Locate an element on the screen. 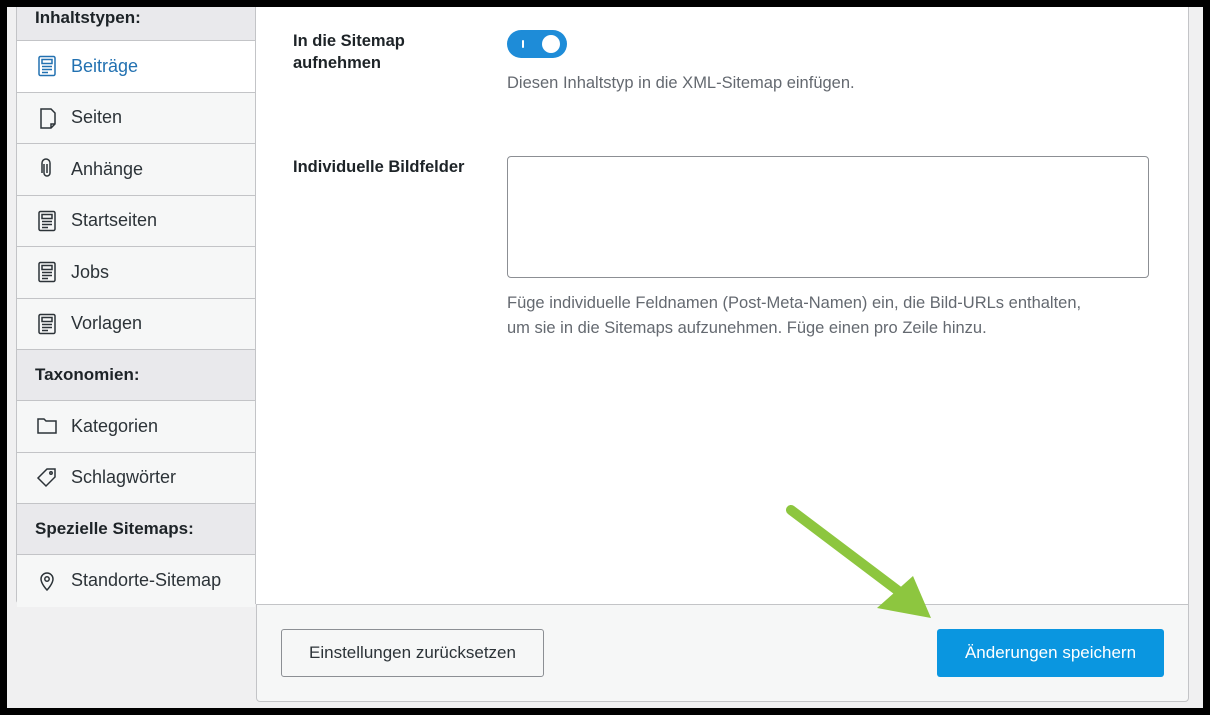 The width and height of the screenshot is (1210, 715). sidebar-item-schlagwoerter: Schlagwörter is located at coordinates (136, 478).